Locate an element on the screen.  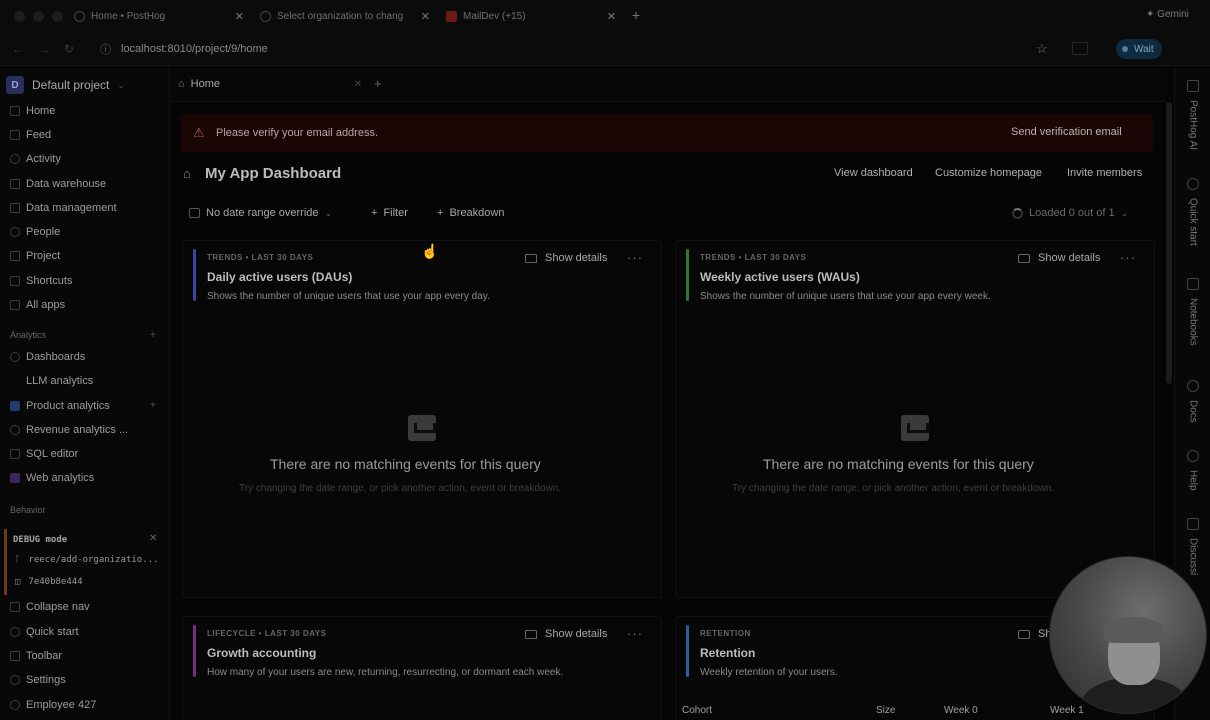
browser-tab-maildev: MailDev (+15) ✕ is located at coordinates (531, 16).